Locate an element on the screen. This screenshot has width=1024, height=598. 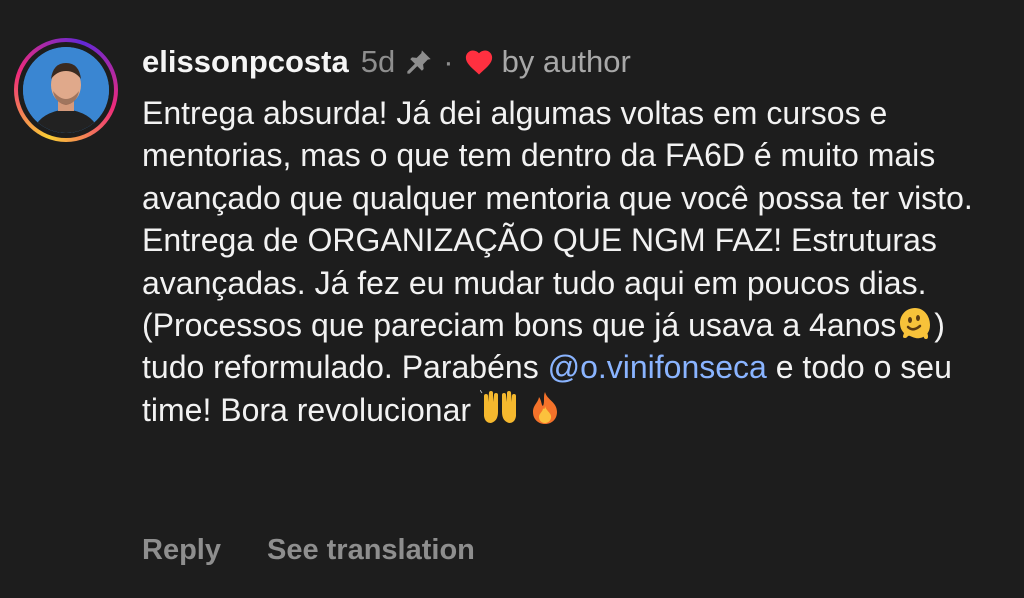
heart-icon is located at coordinates (479, 62).